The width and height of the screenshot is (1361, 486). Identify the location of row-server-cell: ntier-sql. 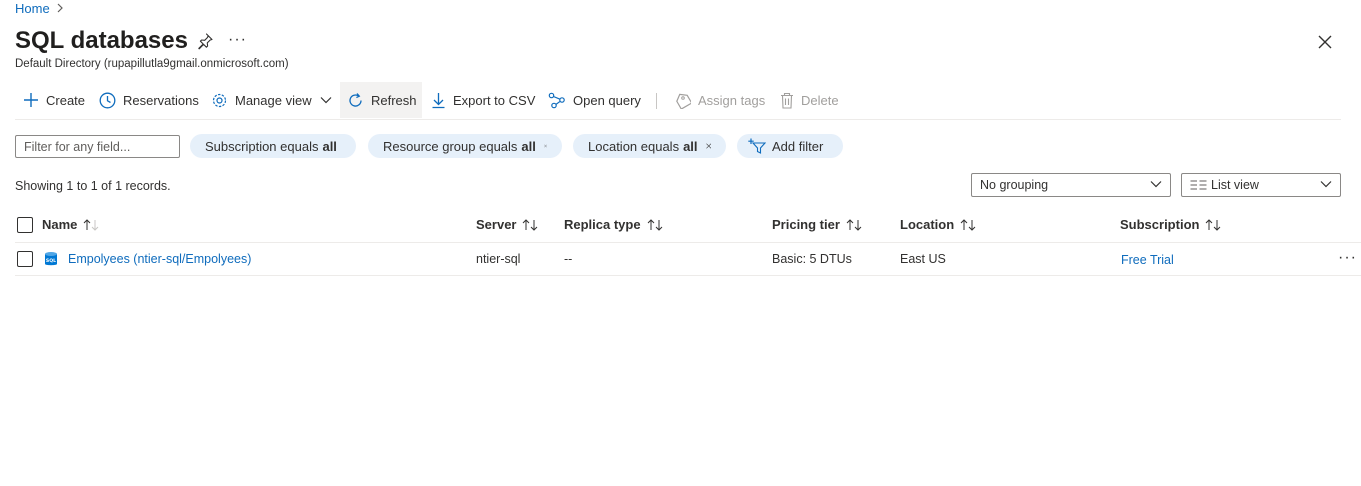
(498, 259).